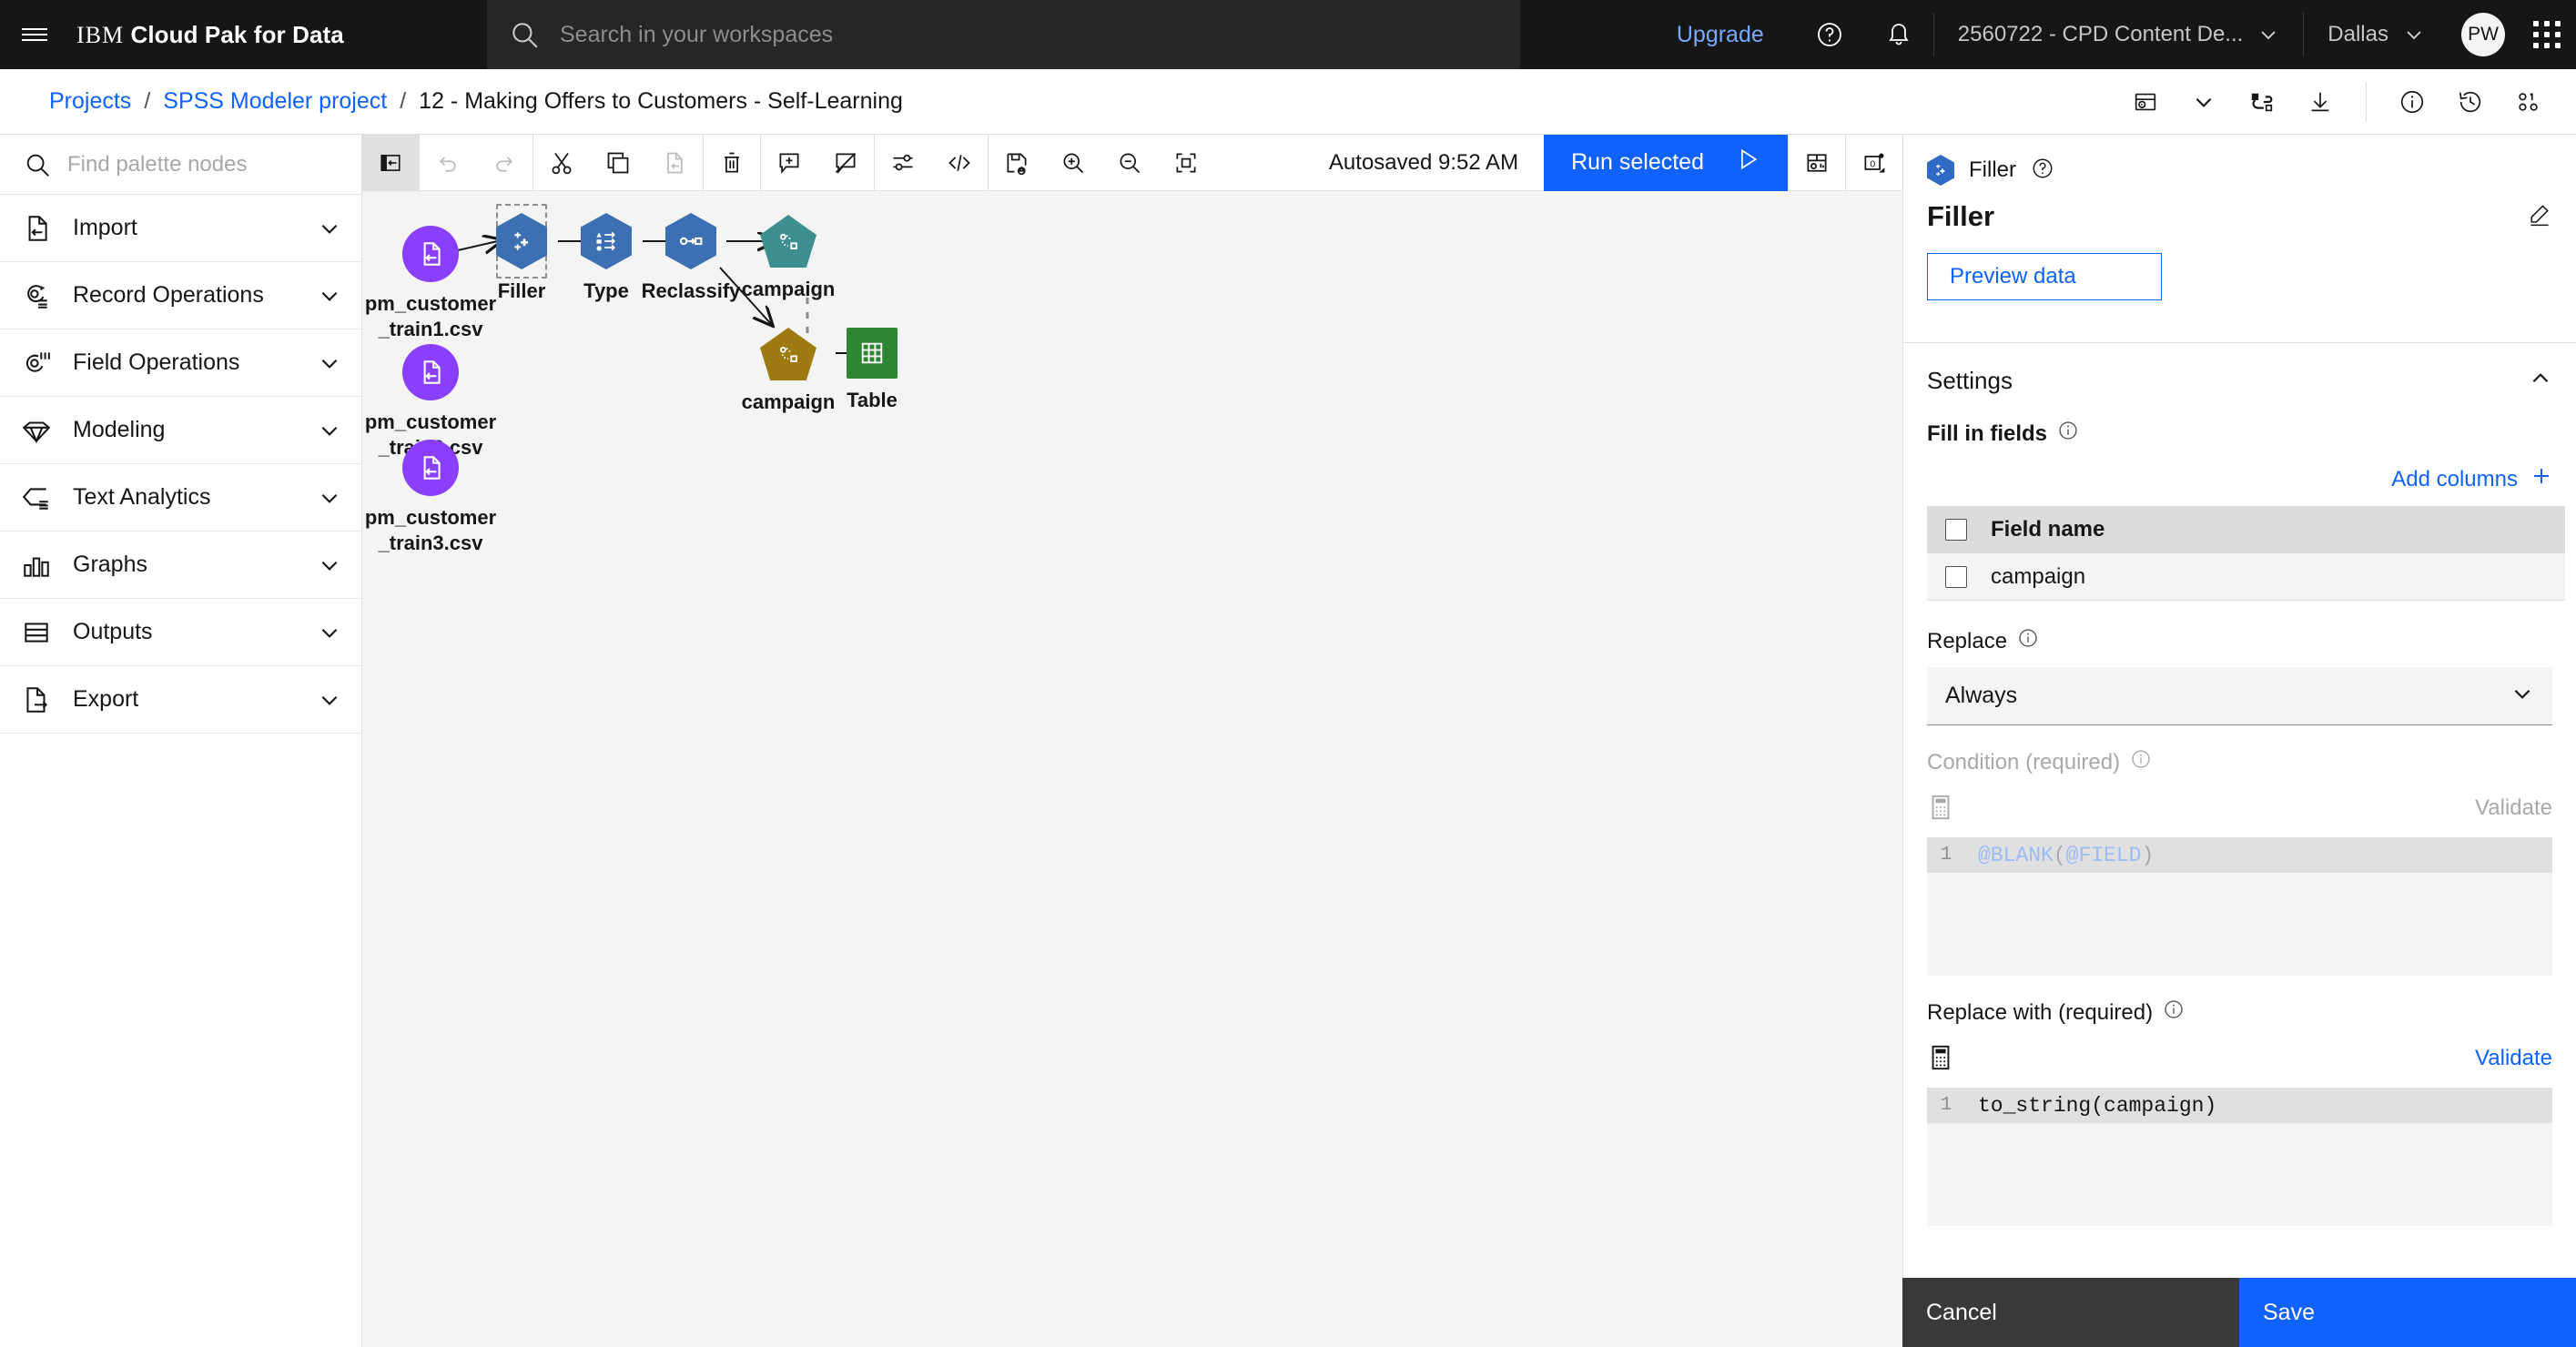  Describe the element at coordinates (1970, 380) in the screenshot. I see `settings-title: Settings` at that location.